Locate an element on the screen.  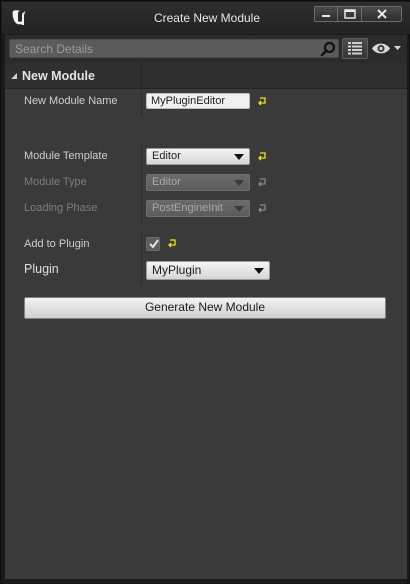
module-type-label: Module Type is located at coordinates (55, 182).